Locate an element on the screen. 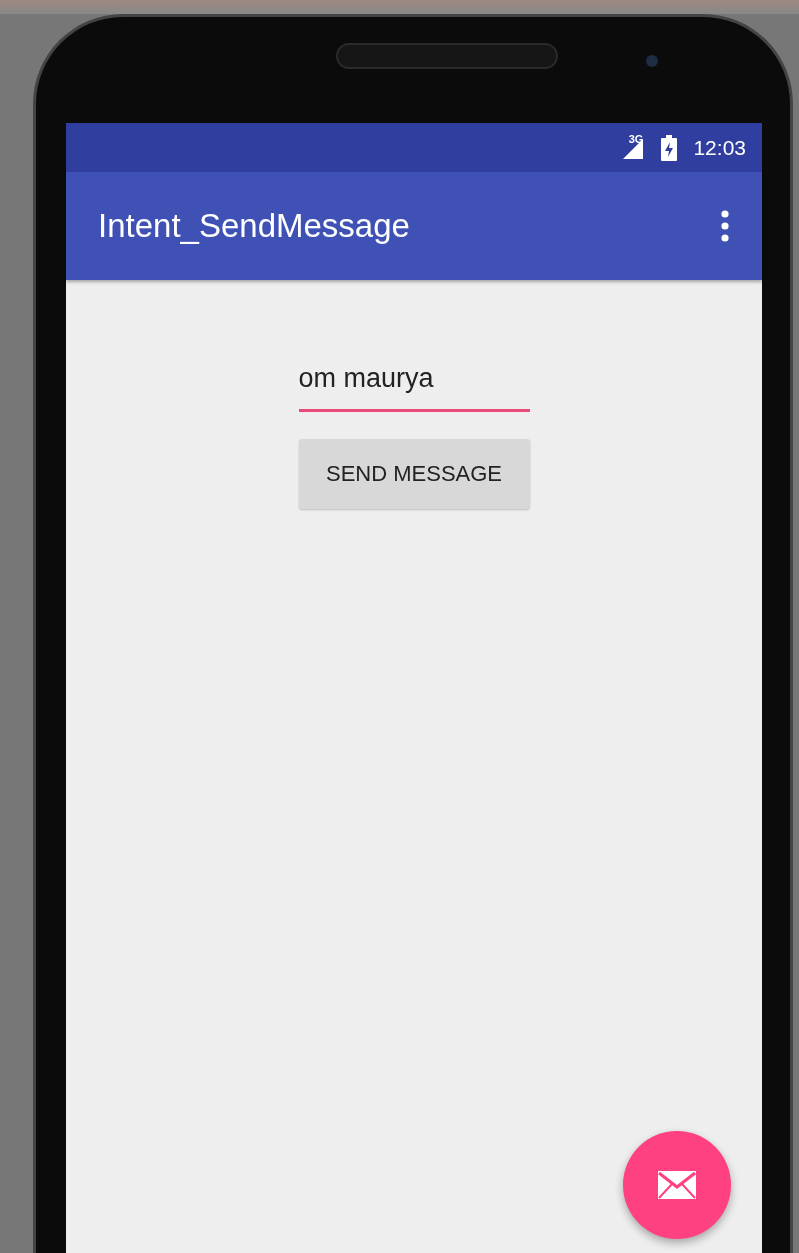 The height and width of the screenshot is (1253, 799). app-title: Intent_SendMessage is located at coordinates (254, 226).